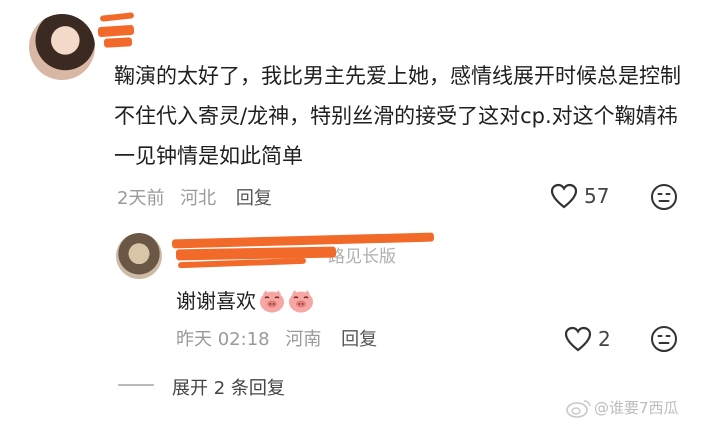 Image resolution: width=707 pixels, height=424 pixels. What do you see at coordinates (254, 198) in the screenshot?
I see `reply-button: 回复` at bounding box center [254, 198].